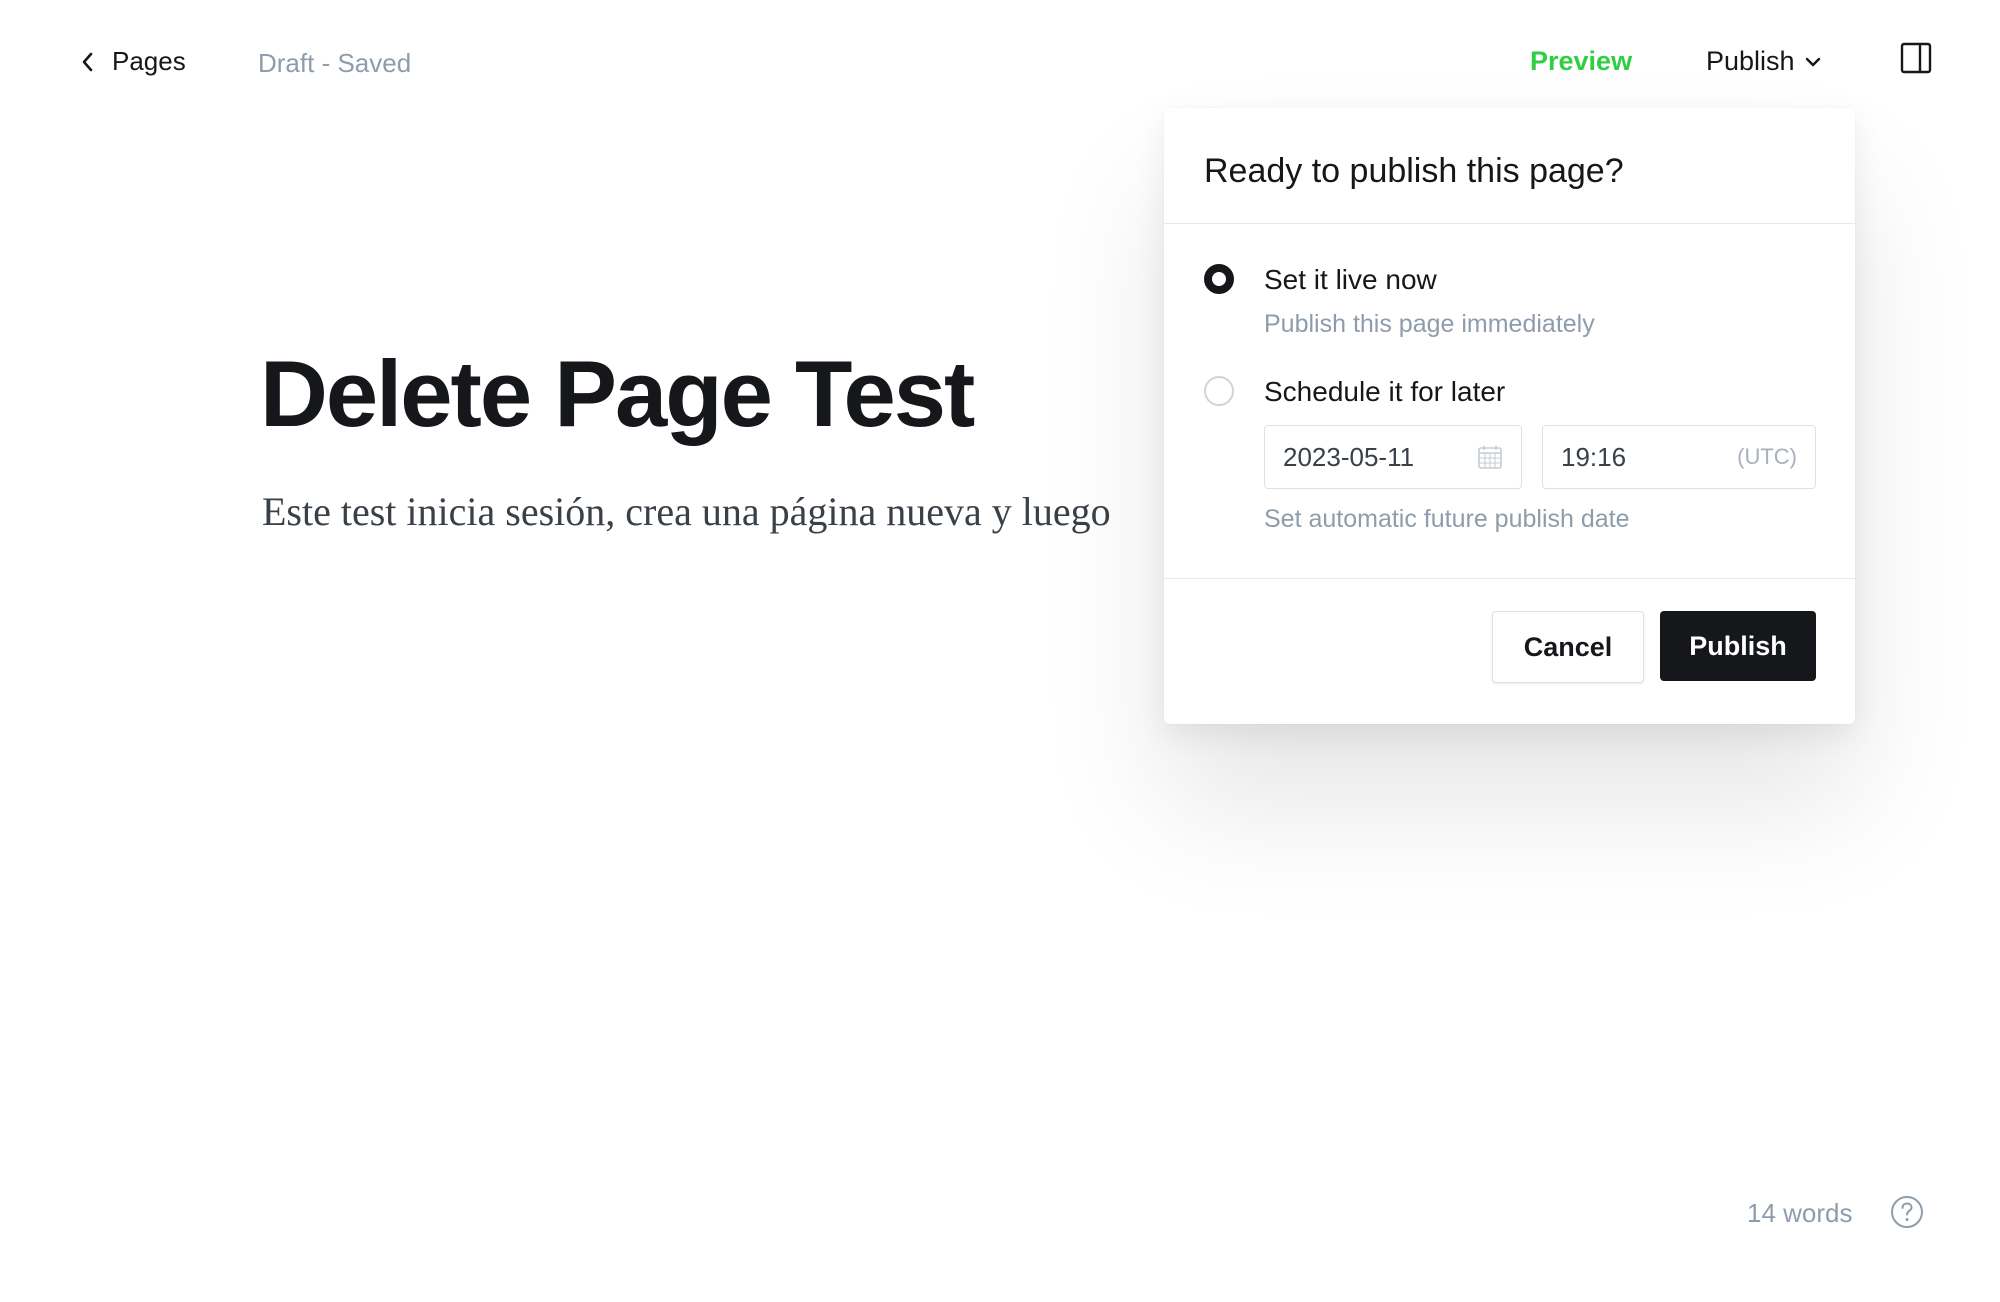  Describe the element at coordinates (1812, 61) in the screenshot. I see `chevron-down-icon` at that location.